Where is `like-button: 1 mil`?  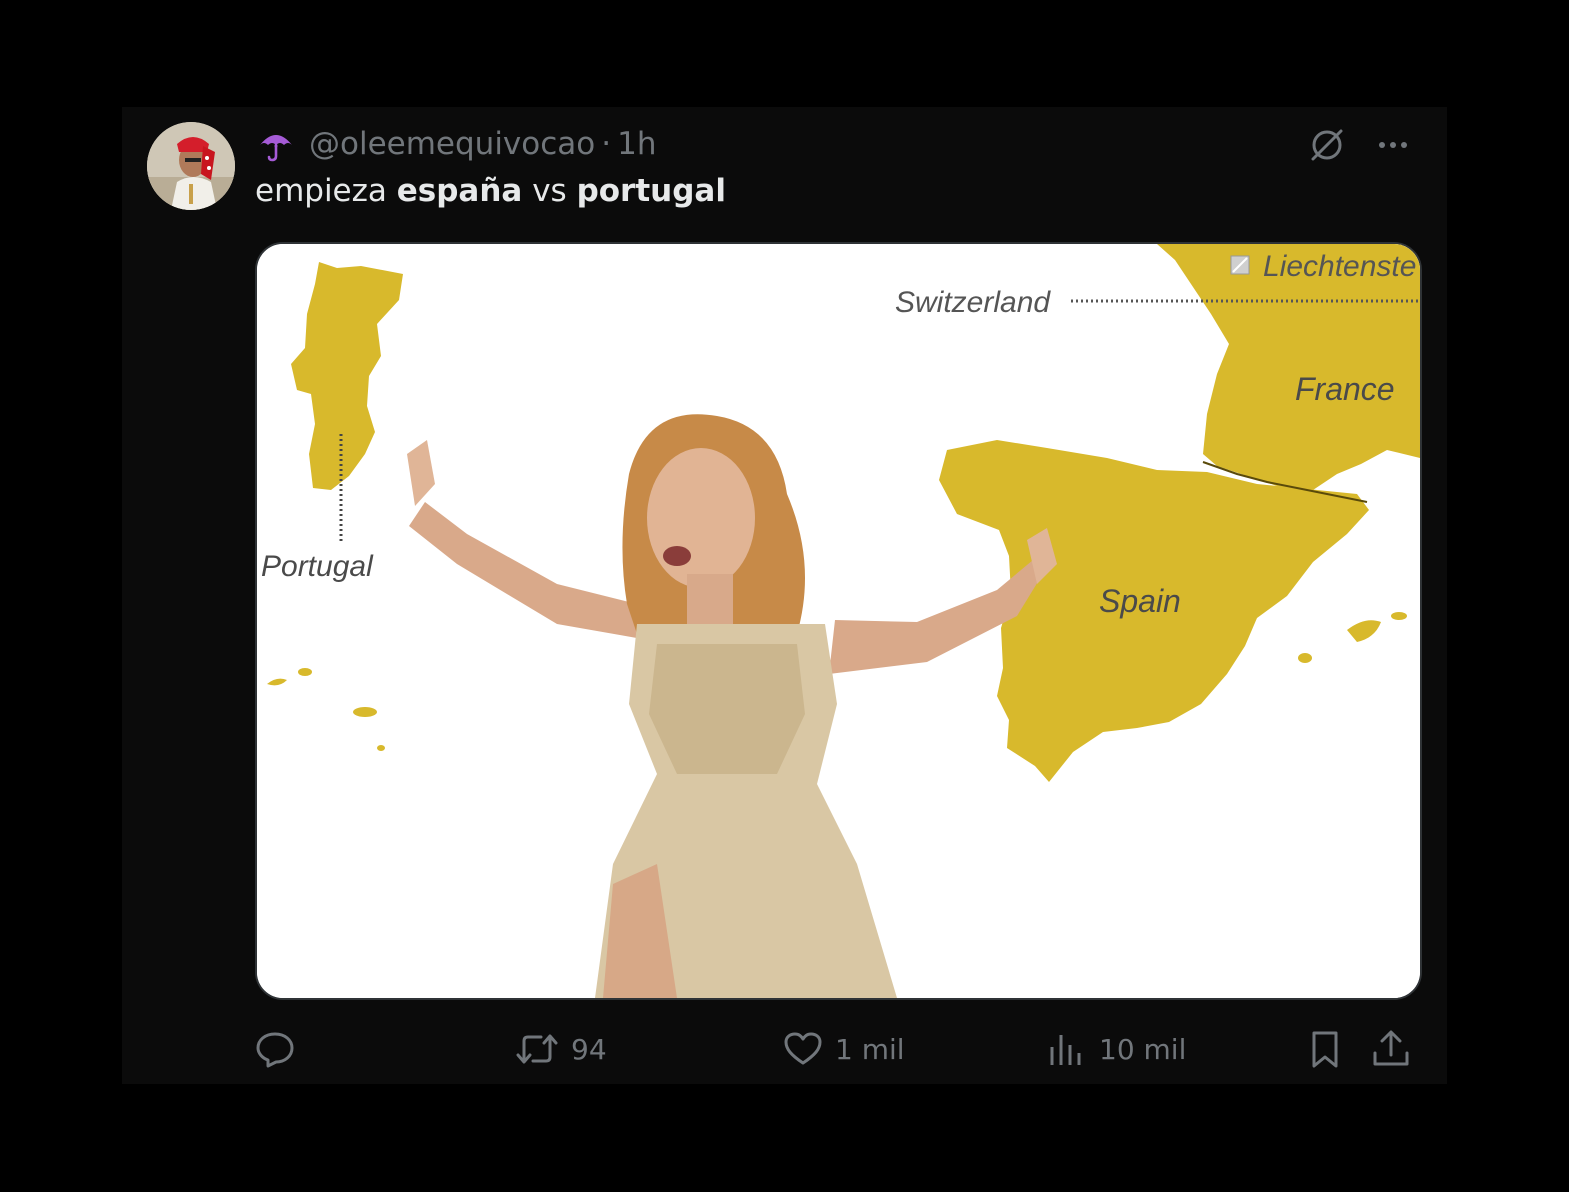 like-button: 1 mil is located at coordinates (844, 1049).